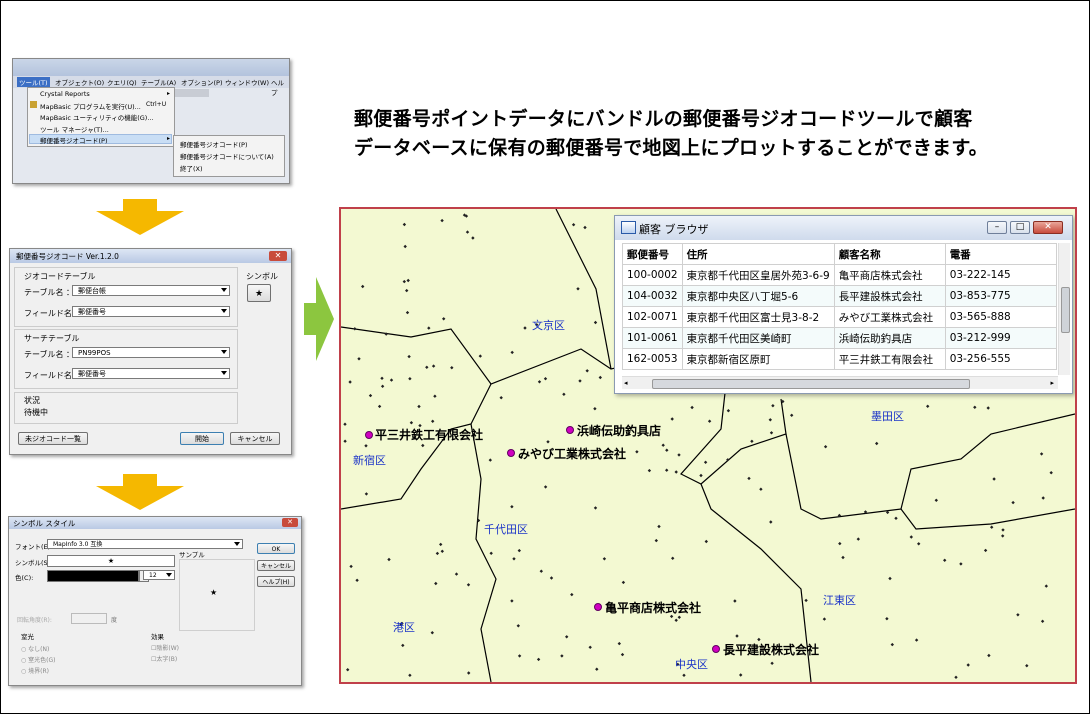 Image resolution: width=1090 pixels, height=714 pixels. I want to click on table-cell: 102-0071, so click(652, 317).